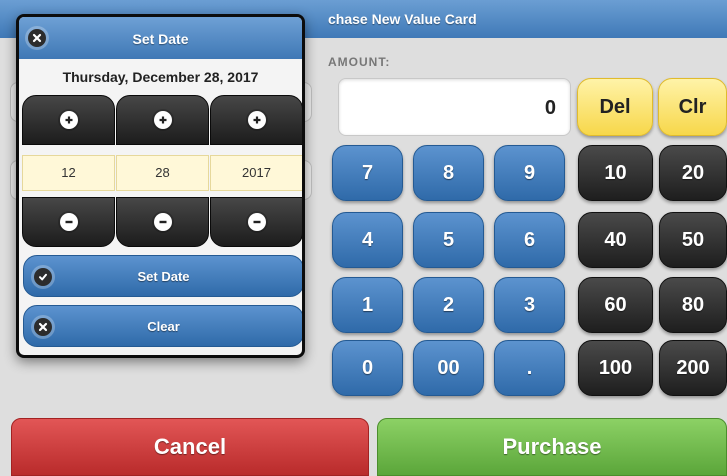  I want to click on preset-50: 50, so click(693, 240).